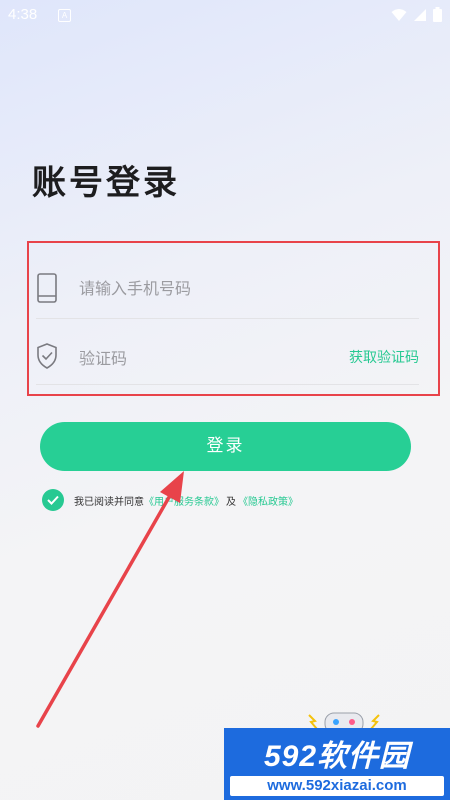 The height and width of the screenshot is (800, 450). Describe the element at coordinates (225, 446) in the screenshot. I see `login-button: 登录` at that location.